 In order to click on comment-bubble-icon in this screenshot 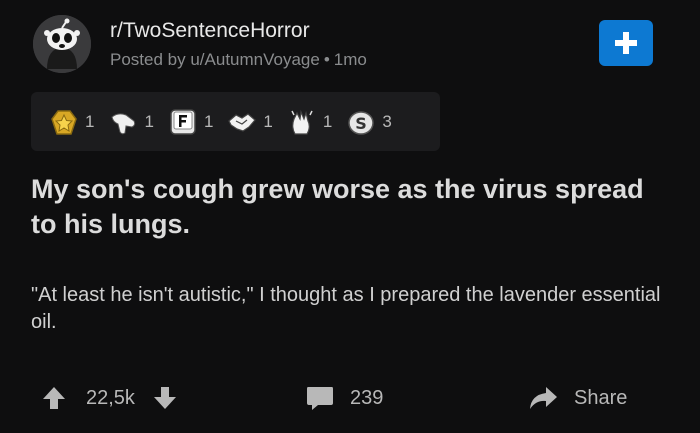, I will do `click(320, 398)`.